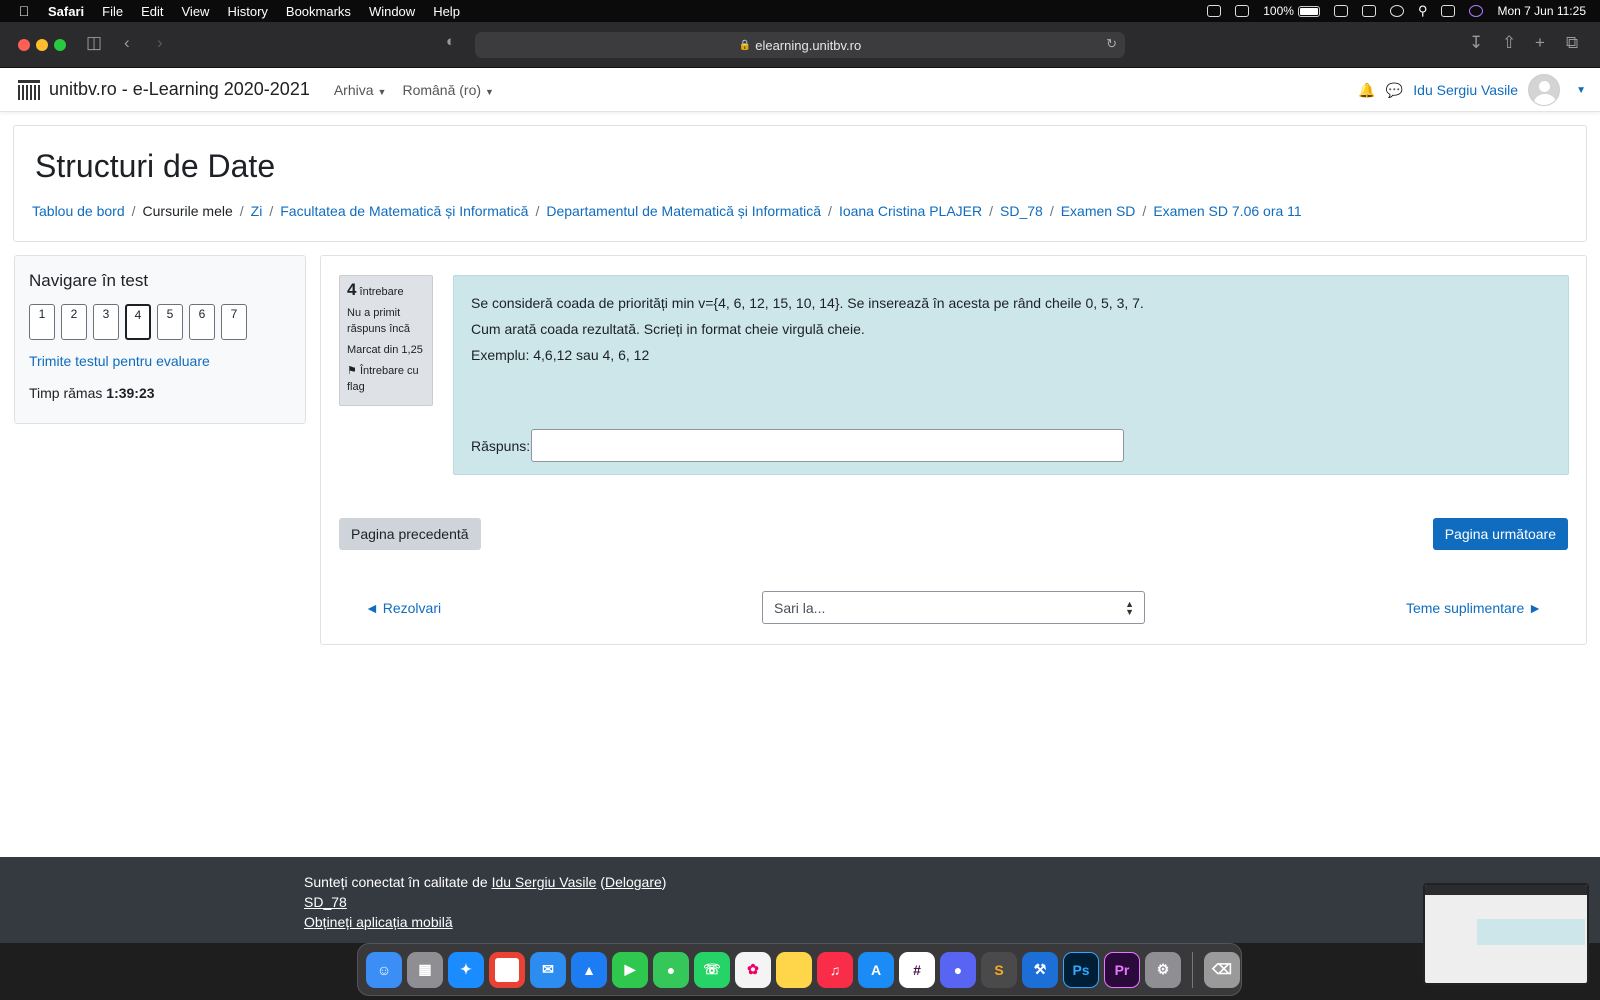 This screenshot has width=1600, height=1000. Describe the element at coordinates (1474, 608) in the screenshot. I see `next-activity-link: Teme suplimentare ►` at that location.